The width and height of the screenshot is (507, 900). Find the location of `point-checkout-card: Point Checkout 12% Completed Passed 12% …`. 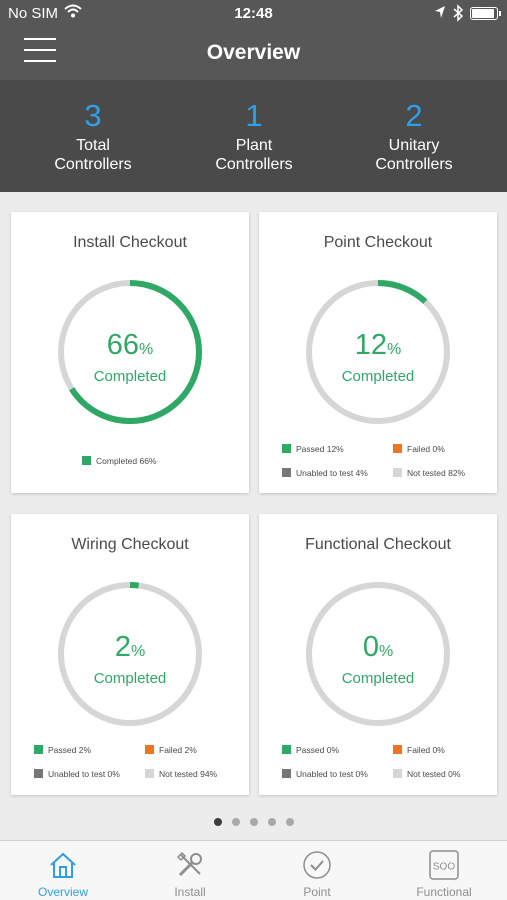

point-checkout-card: Point Checkout 12% Completed Passed 12% … is located at coordinates (378, 352).